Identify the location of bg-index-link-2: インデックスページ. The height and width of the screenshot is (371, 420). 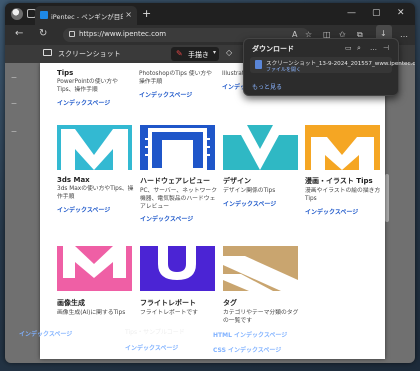
(152, 348).